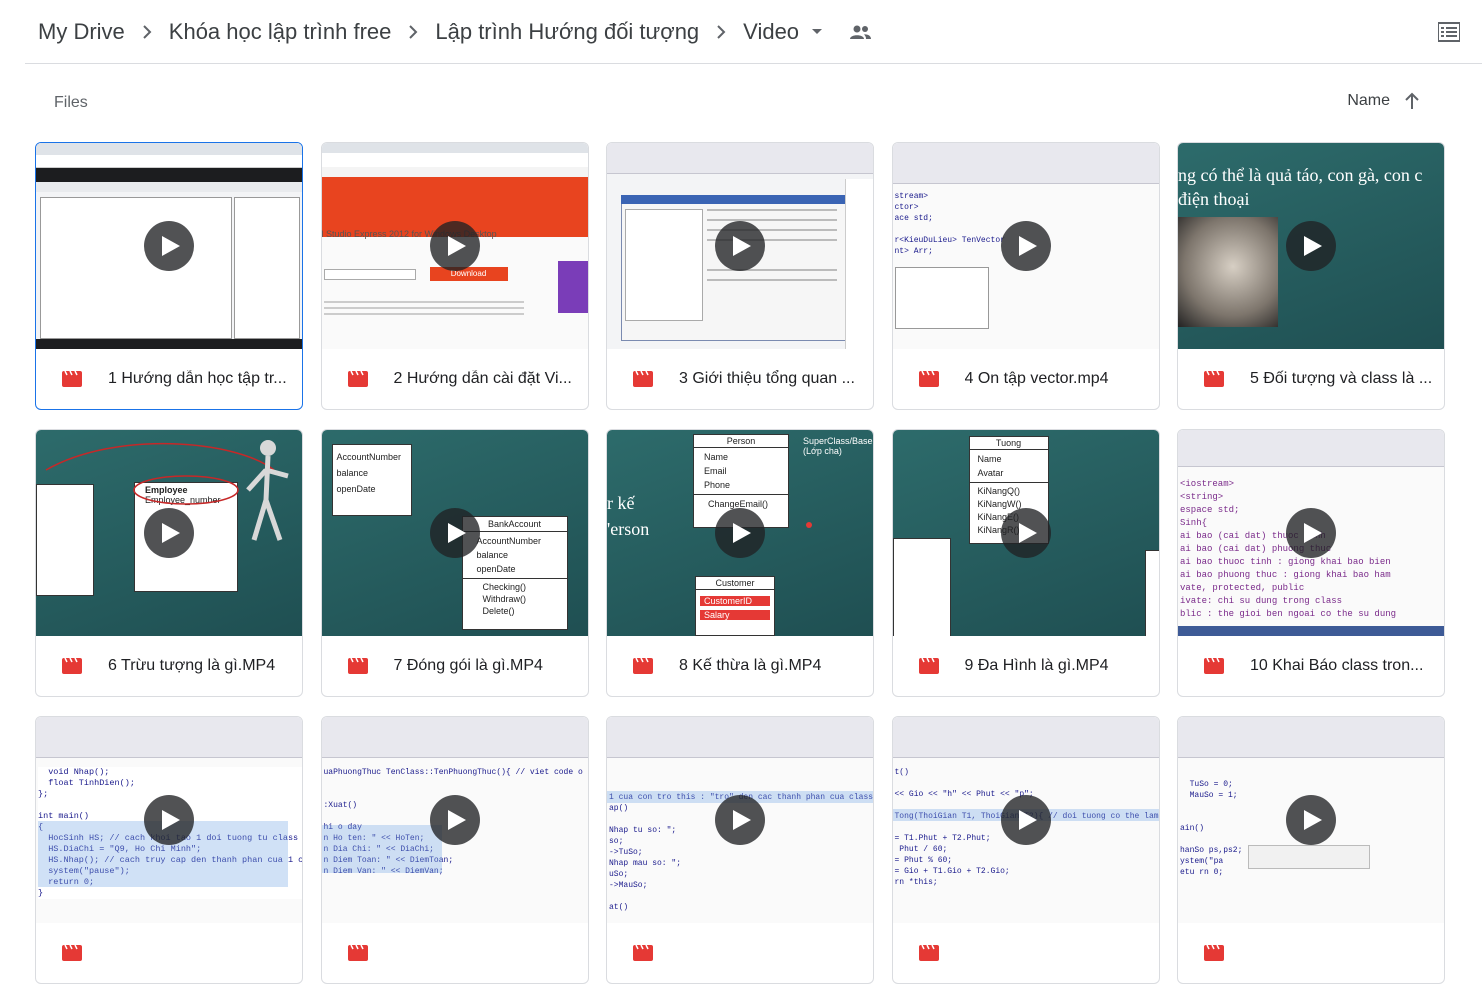 The image size is (1482, 984). What do you see at coordinates (1036, 378) in the screenshot?
I see `file-name: 4 On tập vector.mp4` at bounding box center [1036, 378].